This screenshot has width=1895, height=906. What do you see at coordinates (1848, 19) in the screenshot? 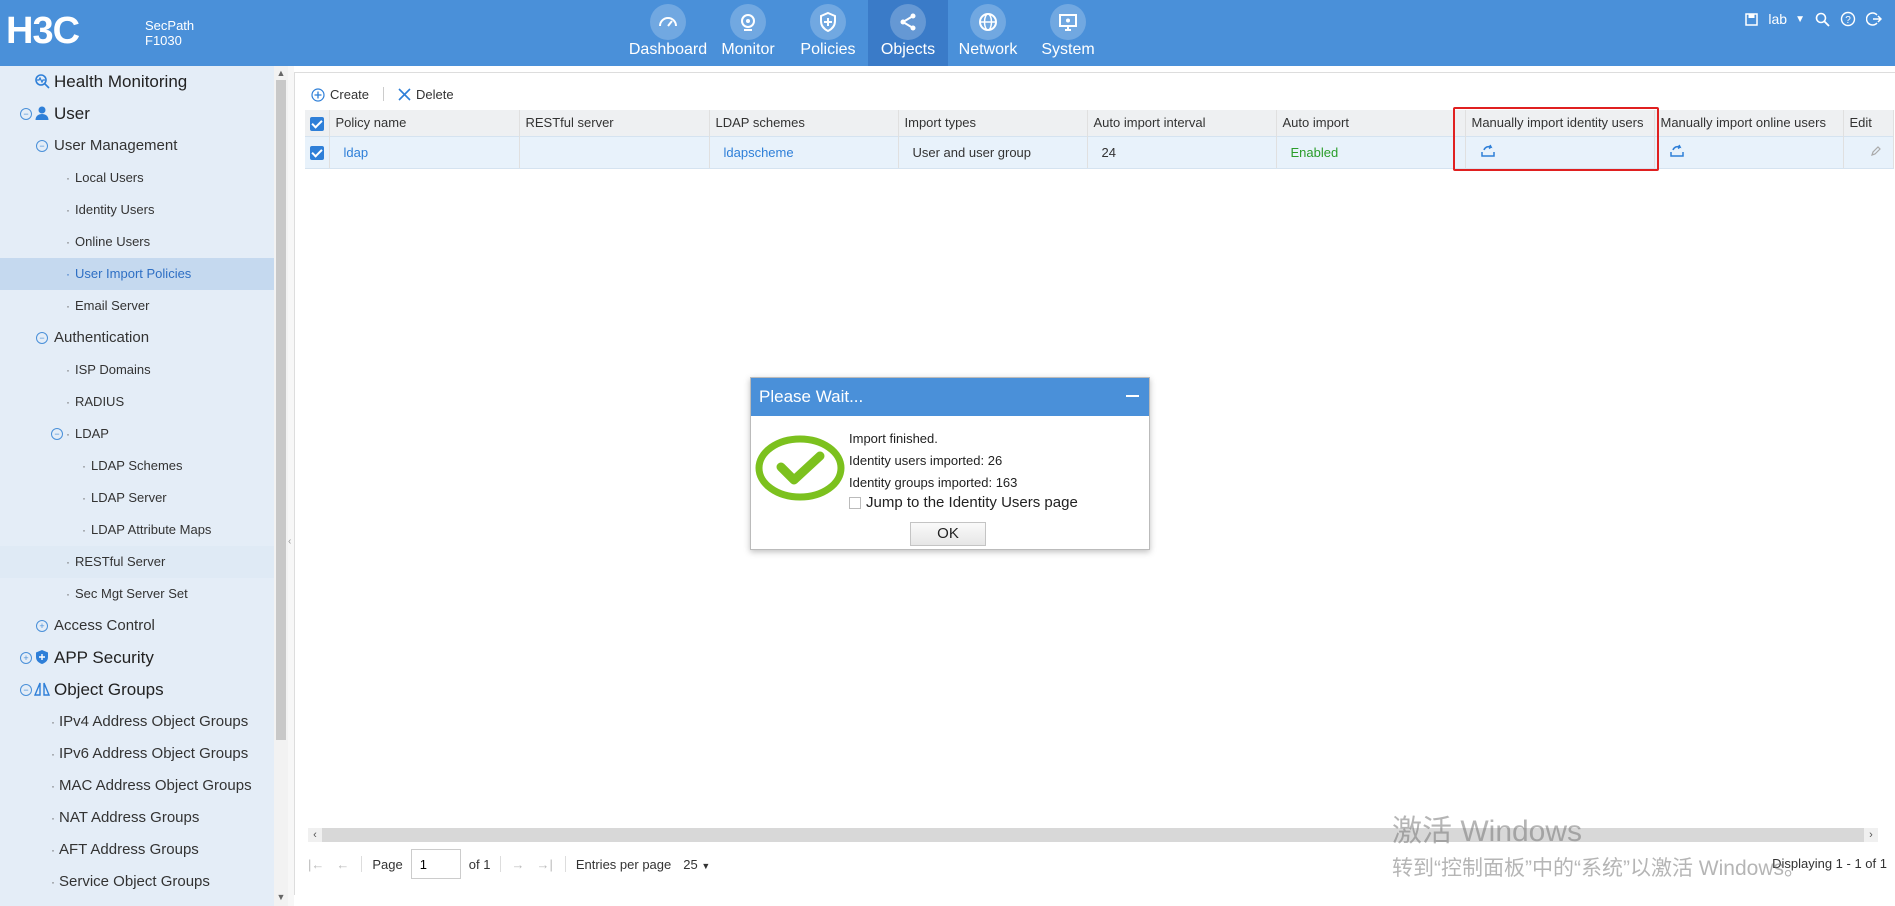
I see `help-icon: ?` at bounding box center [1848, 19].